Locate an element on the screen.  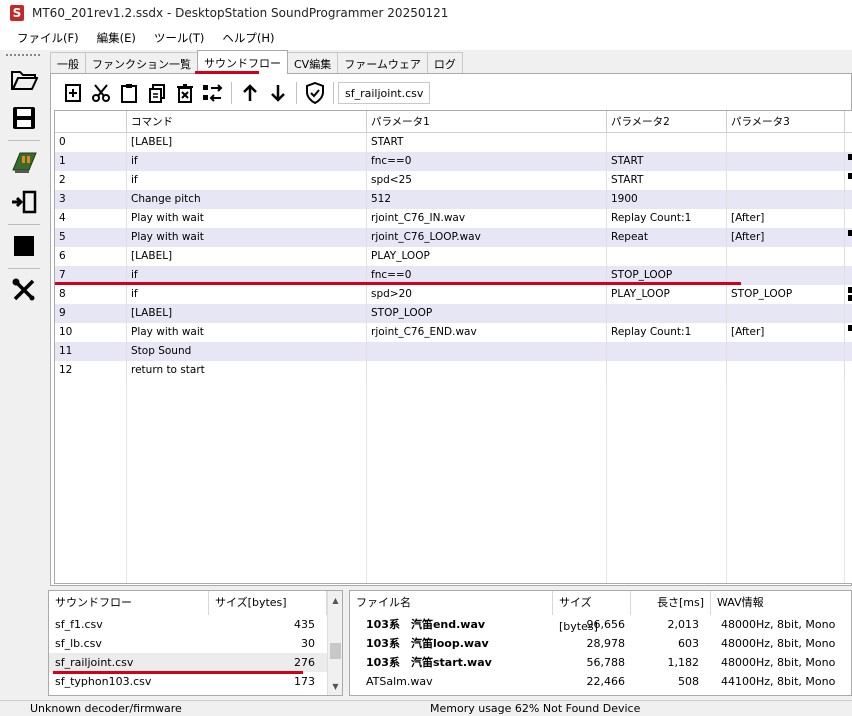
soundflow-scrollbar: ▲ ▼ is located at coordinates (334, 643).